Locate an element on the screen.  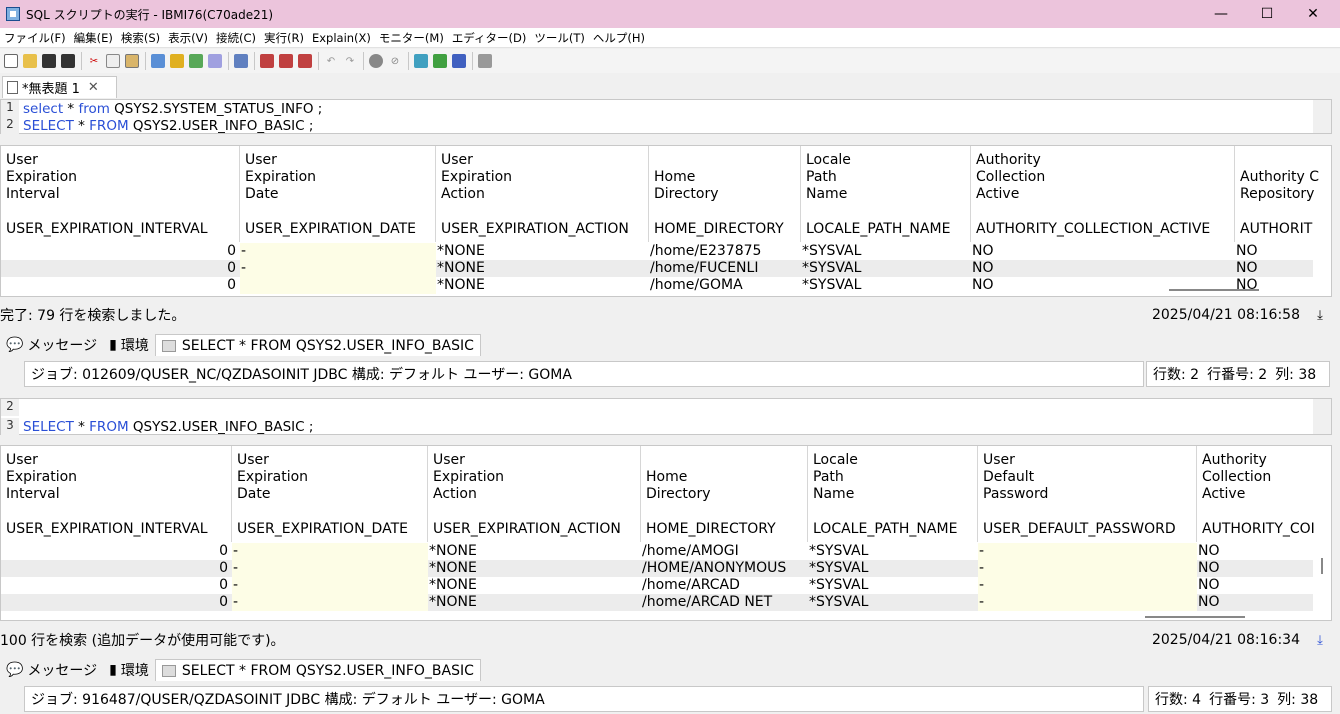
table-cell: /home/AMOGI is located at coordinates (724, 551).